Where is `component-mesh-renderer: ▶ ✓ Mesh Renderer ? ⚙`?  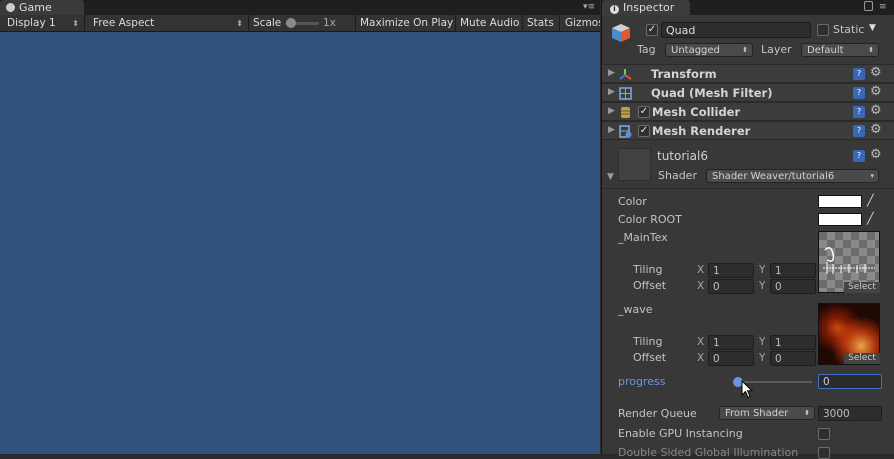 component-mesh-renderer: ▶ ✓ Mesh Renderer ? ⚙ is located at coordinates (748, 130).